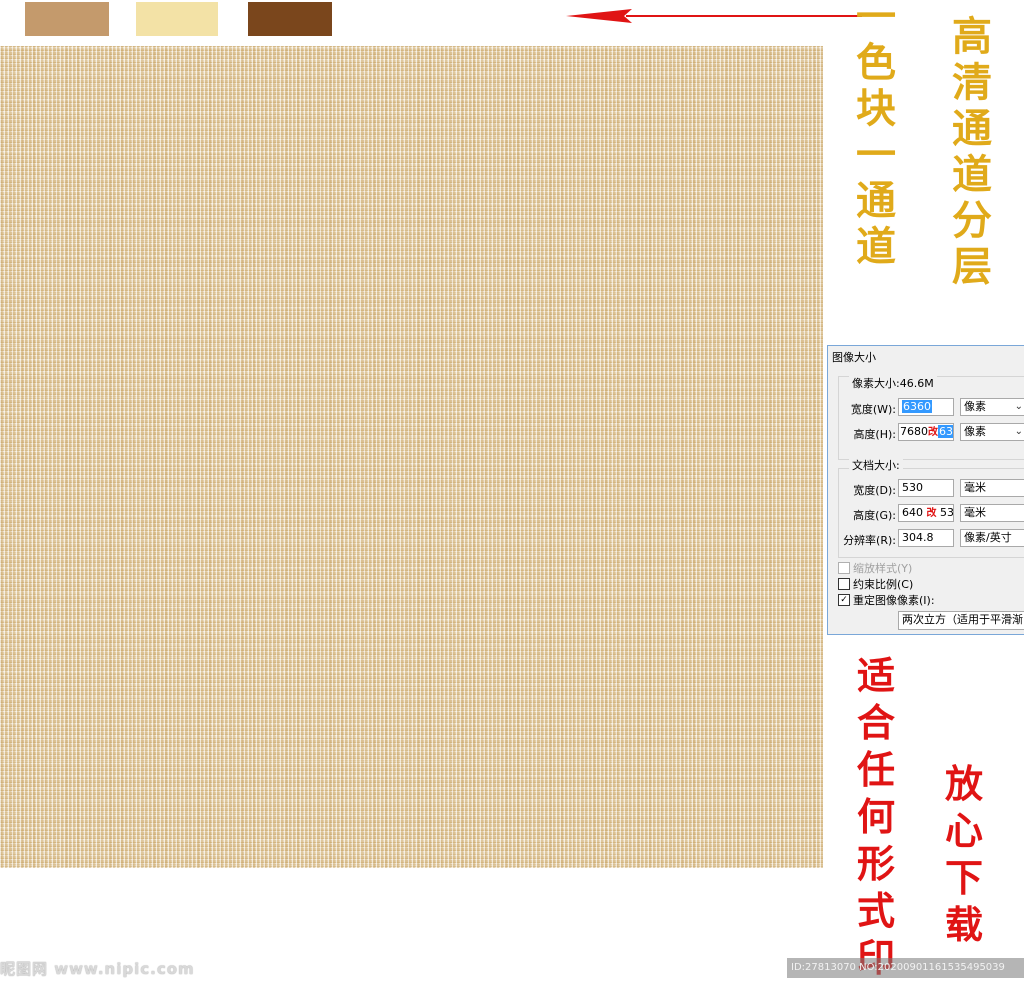 Image resolution: width=1024 pixels, height=989 pixels. I want to click on resample-method: 两次立方（适用于平滑渐变, so click(962, 619).